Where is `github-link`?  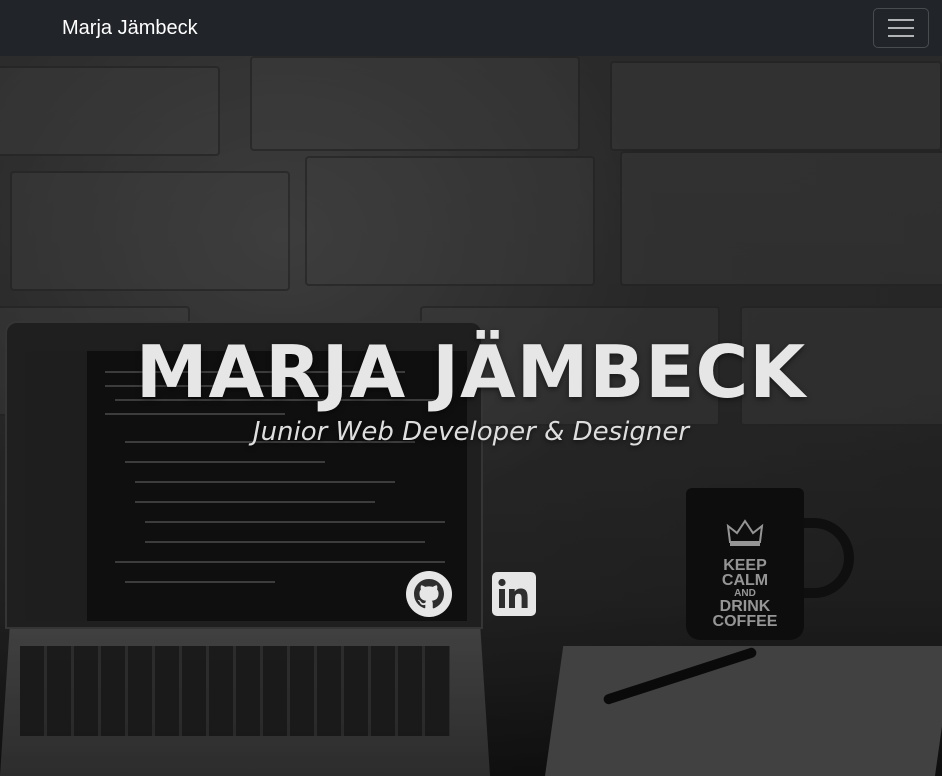 github-link is located at coordinates (429, 594).